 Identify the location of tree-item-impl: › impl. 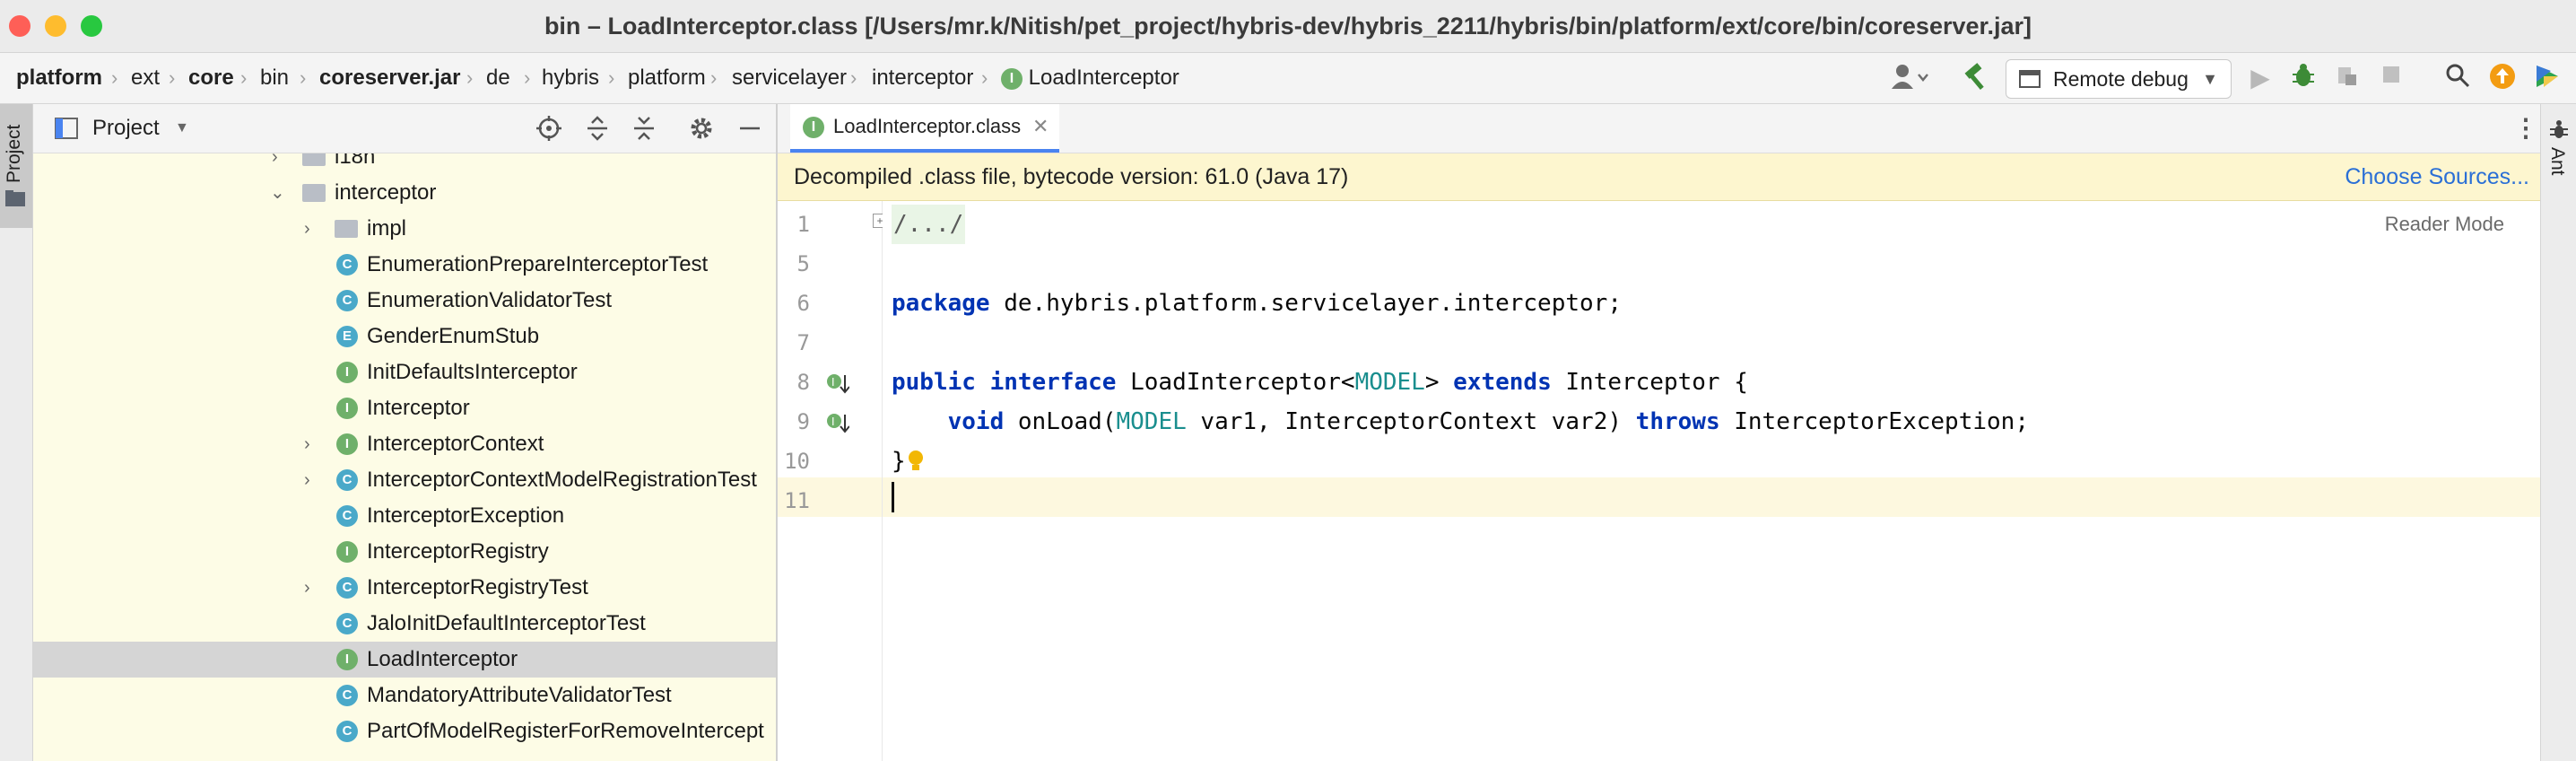
(404, 229).